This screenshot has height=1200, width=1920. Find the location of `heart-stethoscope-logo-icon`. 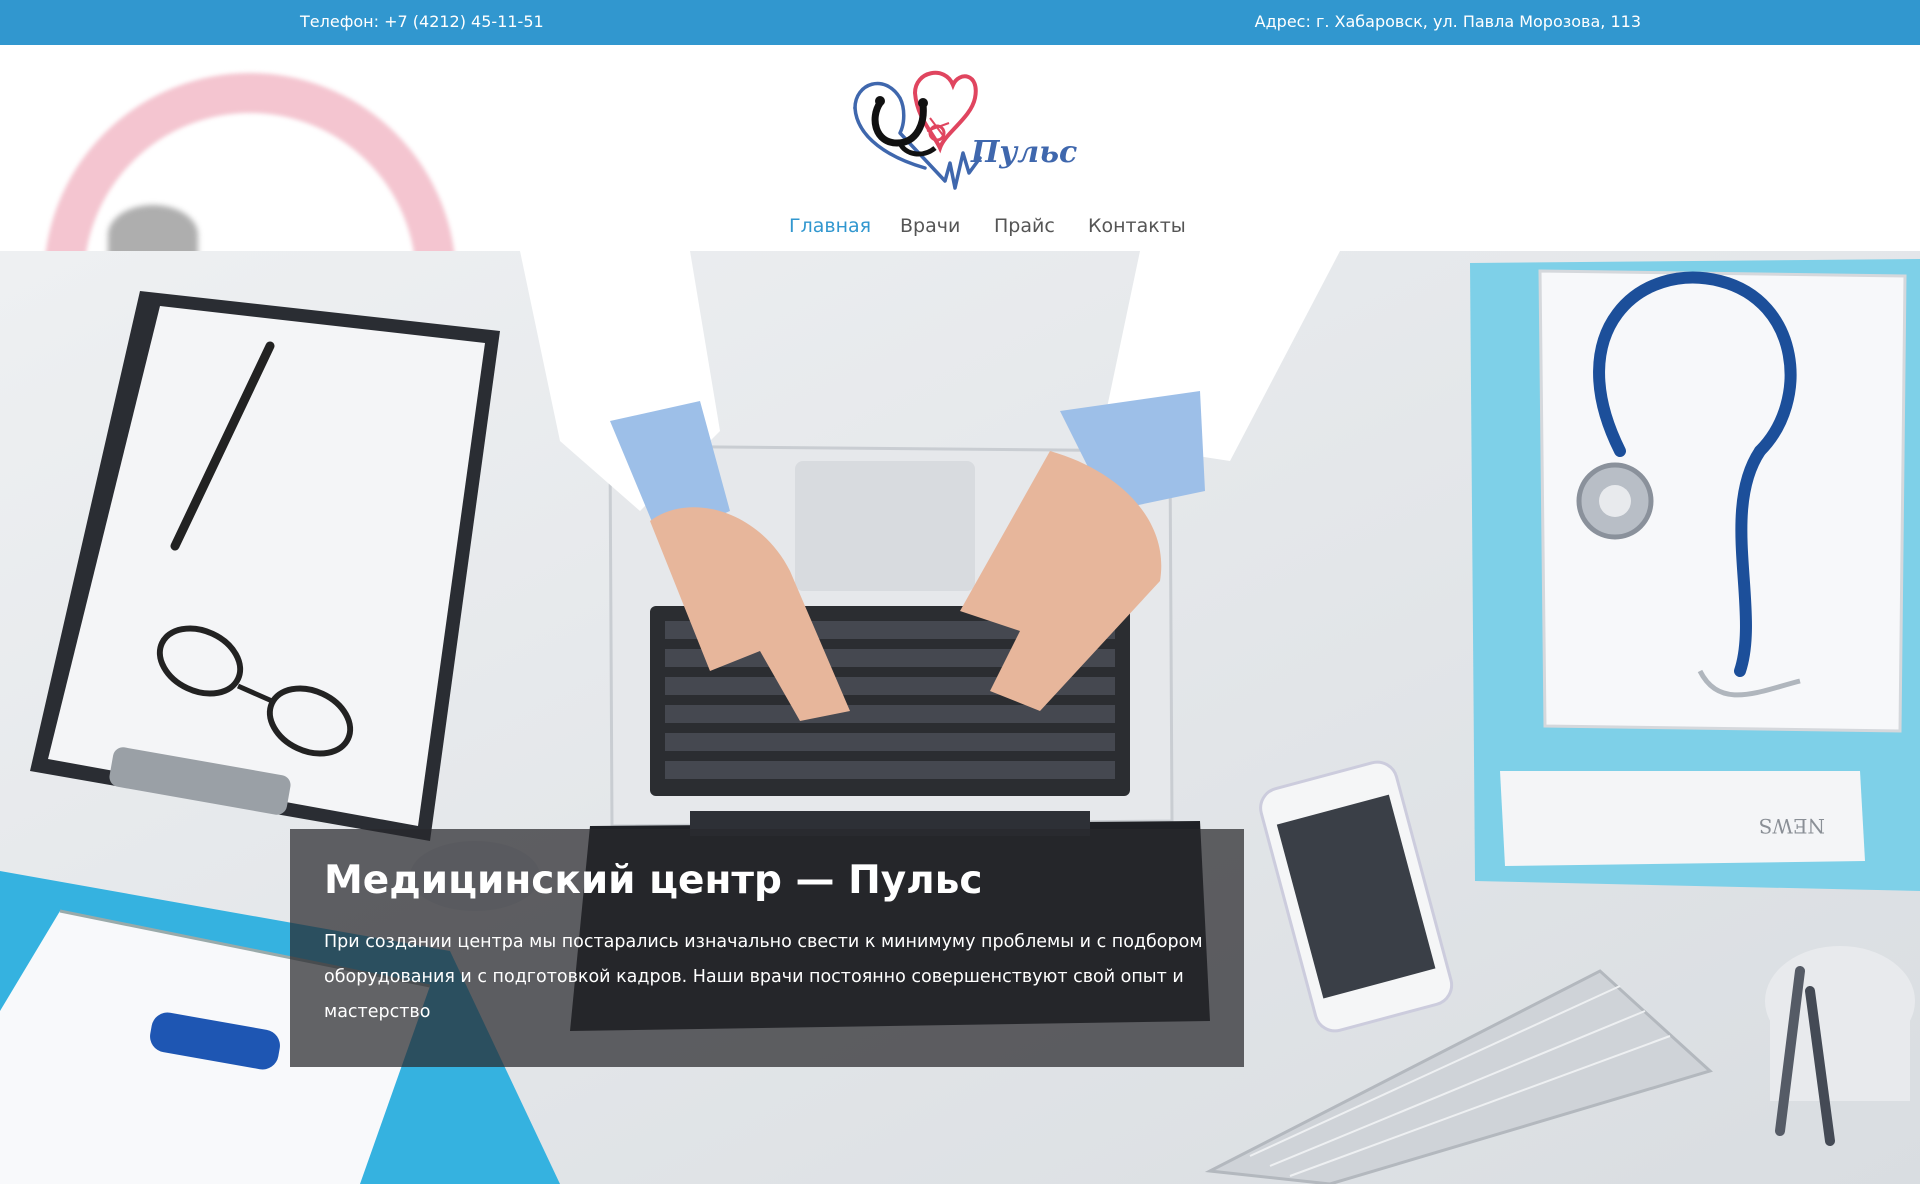

heart-stethoscope-logo-icon is located at coordinates (917, 130).